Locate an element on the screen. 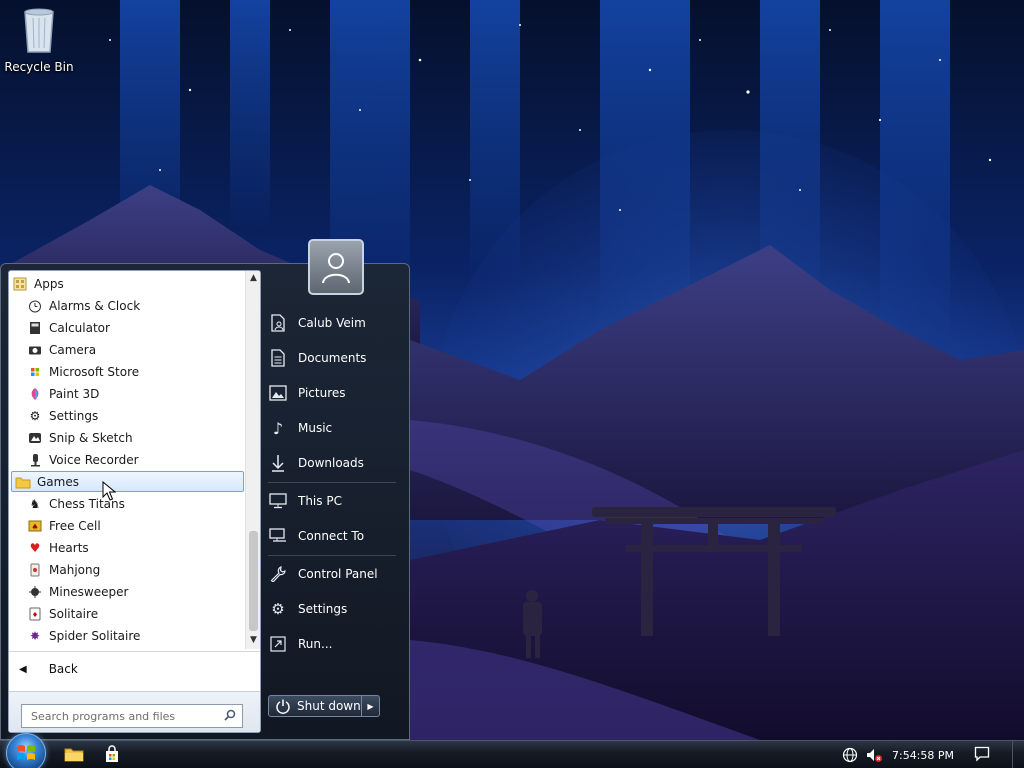  volume-muted-icon is located at coordinates (874, 755).